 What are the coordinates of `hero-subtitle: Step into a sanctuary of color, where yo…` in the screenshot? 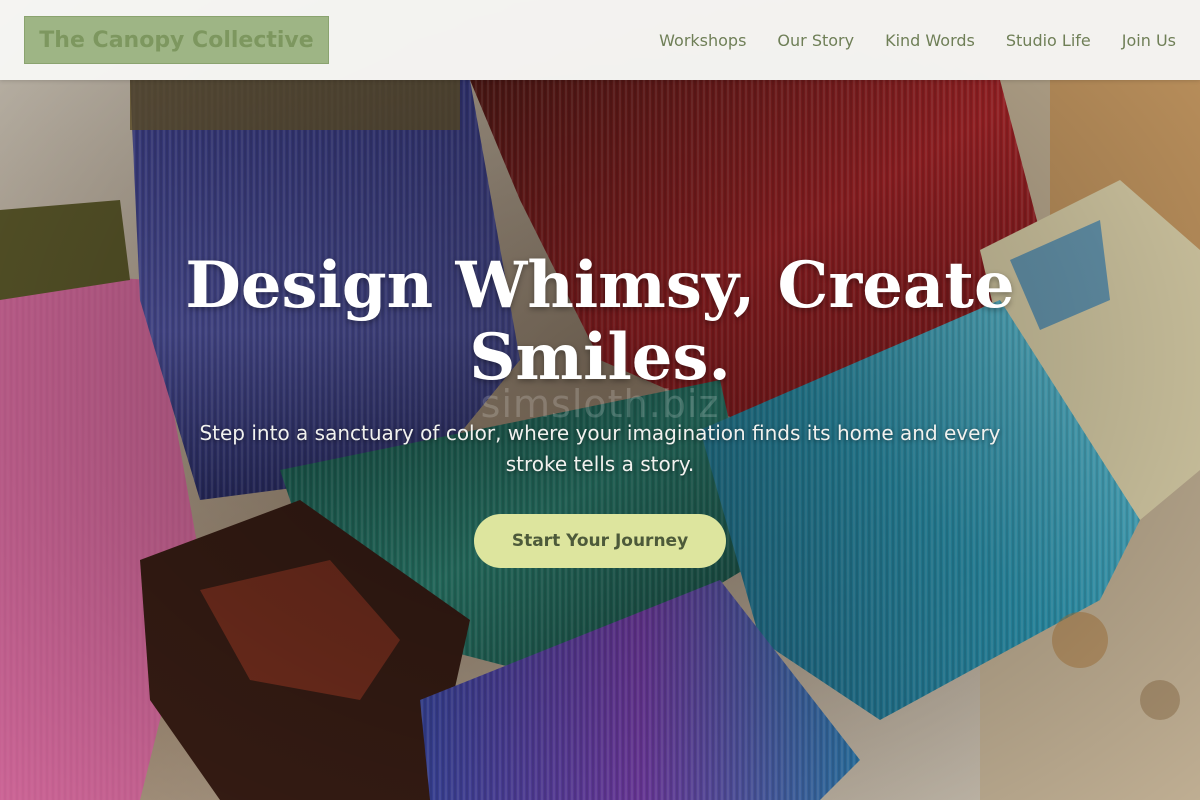 It's located at (600, 448).